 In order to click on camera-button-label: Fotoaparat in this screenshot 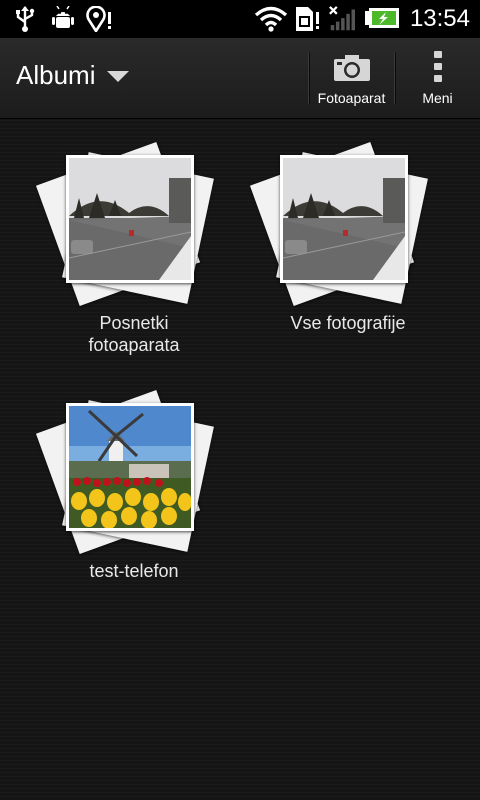, I will do `click(351, 98)`.